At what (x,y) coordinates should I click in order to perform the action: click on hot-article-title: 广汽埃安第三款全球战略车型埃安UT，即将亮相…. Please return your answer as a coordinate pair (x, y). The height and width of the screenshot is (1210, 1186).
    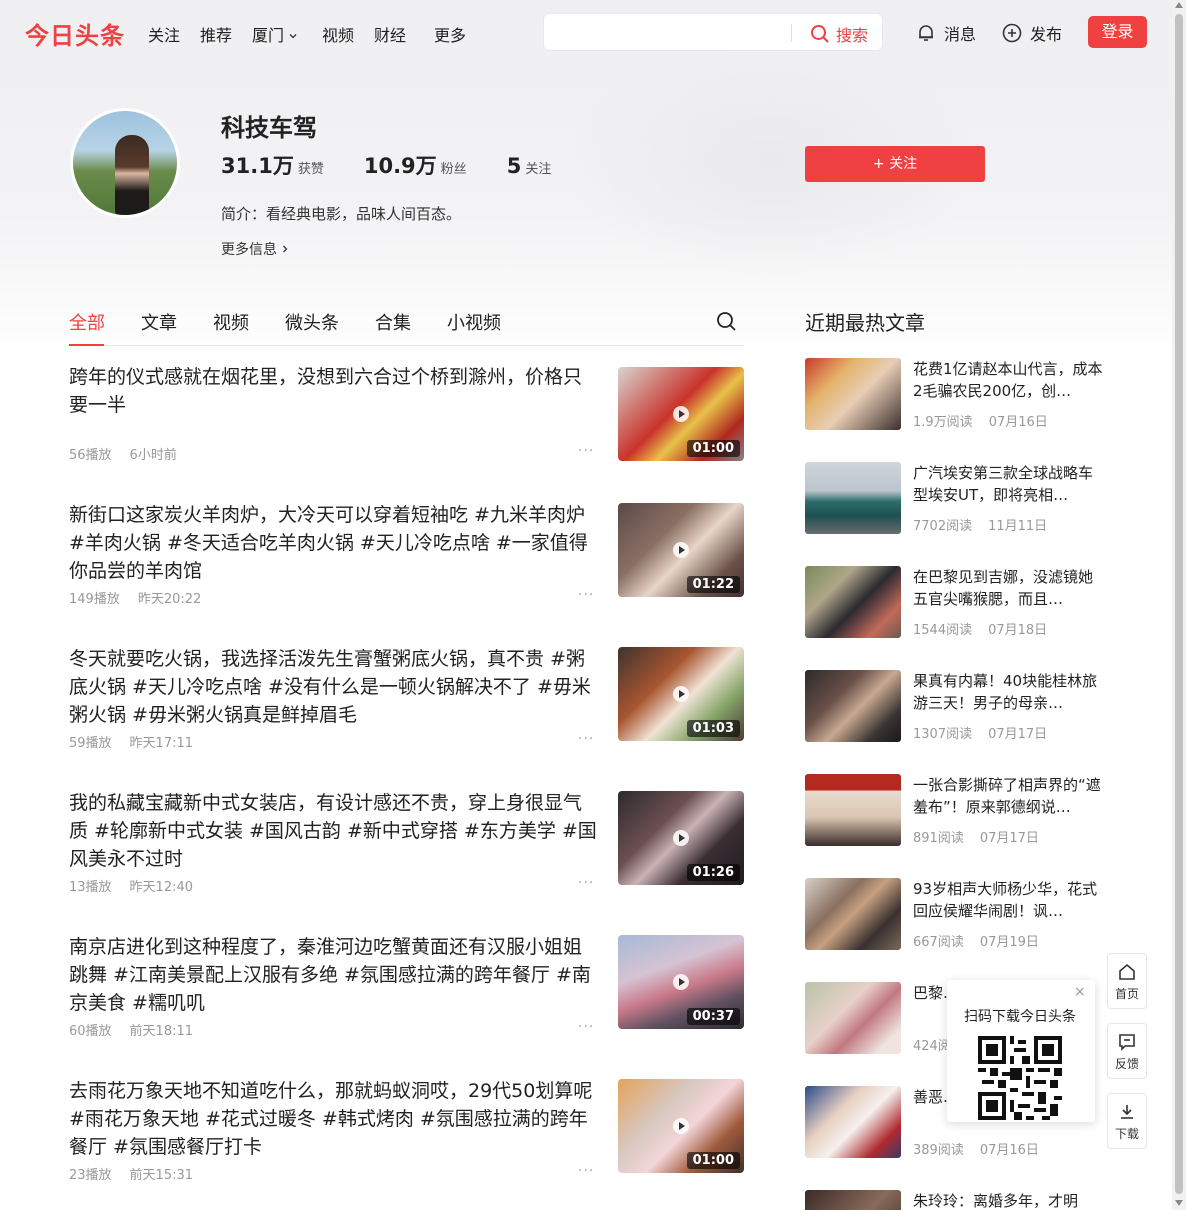
    Looking at the image, I should click on (1009, 484).